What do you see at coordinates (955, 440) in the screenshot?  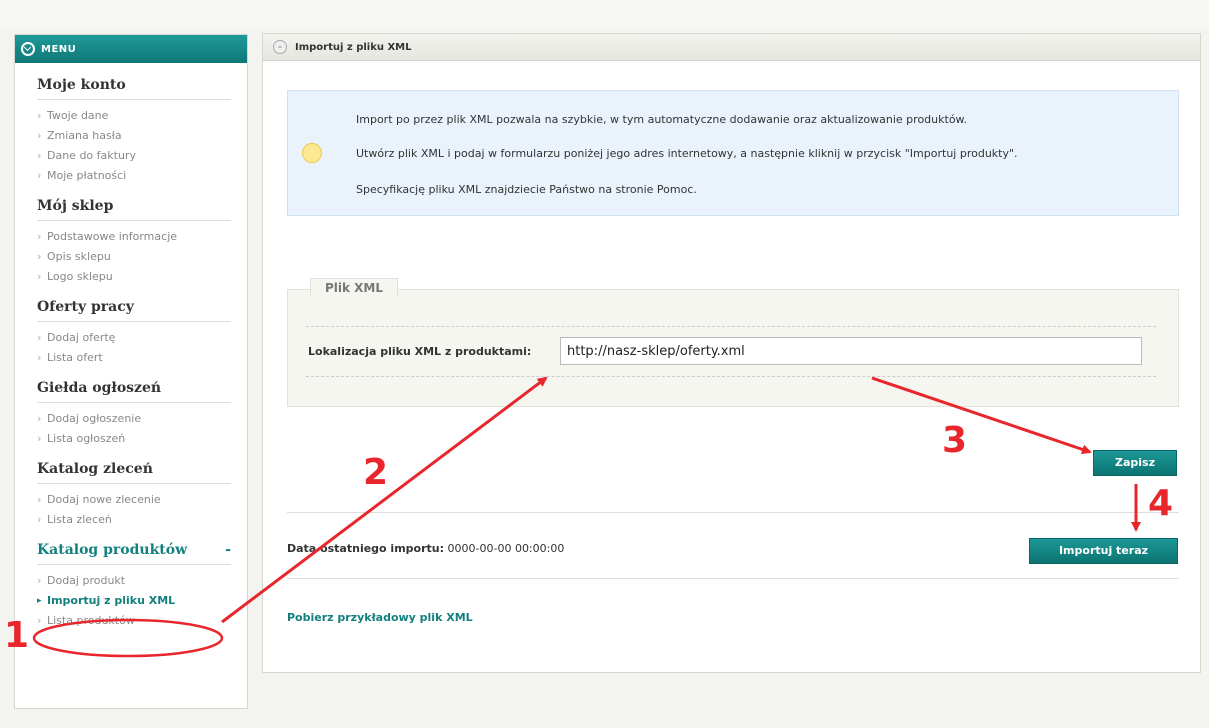 I see `annotation-number-3: 3` at bounding box center [955, 440].